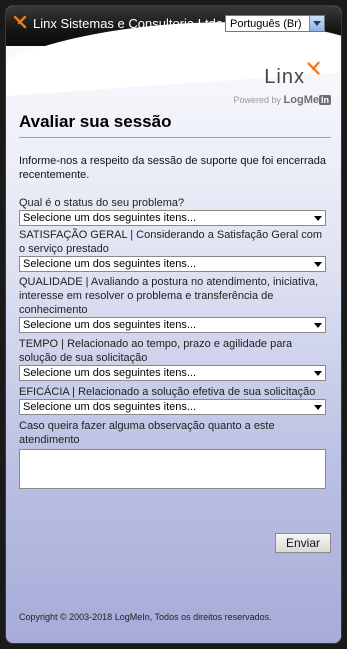  I want to click on page-title: Avaliar sua sessão, so click(95, 121).